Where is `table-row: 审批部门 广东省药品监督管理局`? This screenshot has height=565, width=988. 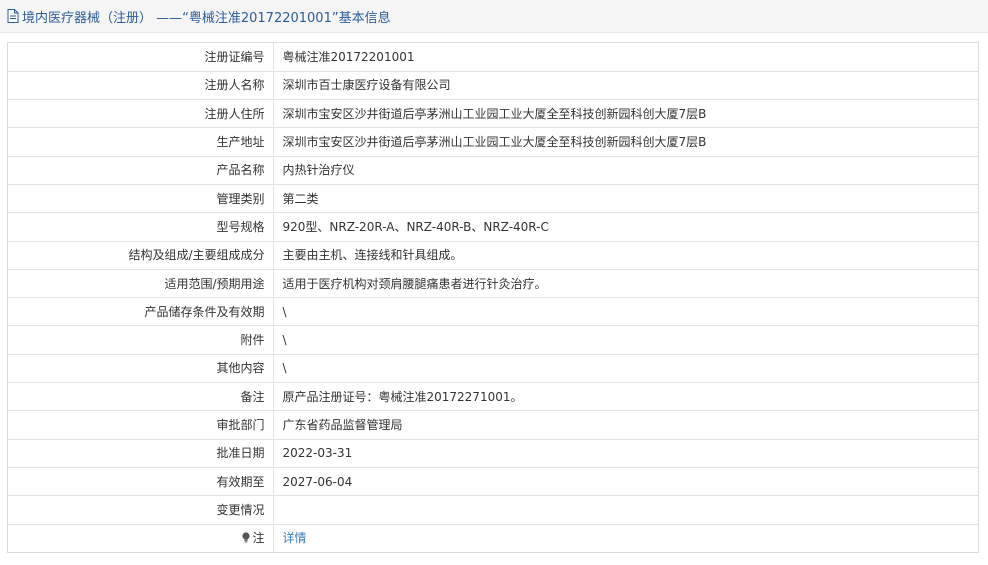
table-row: 审批部门 广东省药品监督管理局 is located at coordinates (493, 425).